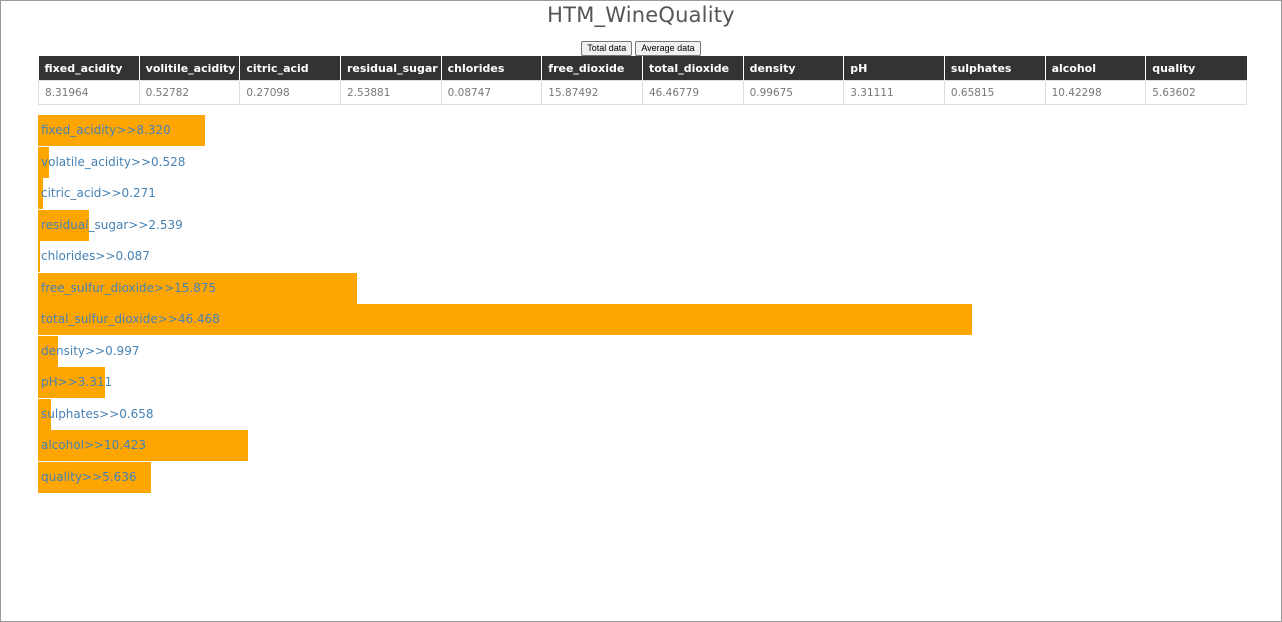 Image resolution: width=1282 pixels, height=622 pixels. I want to click on column-header-residual-sugar: residual_sugar, so click(390, 68).